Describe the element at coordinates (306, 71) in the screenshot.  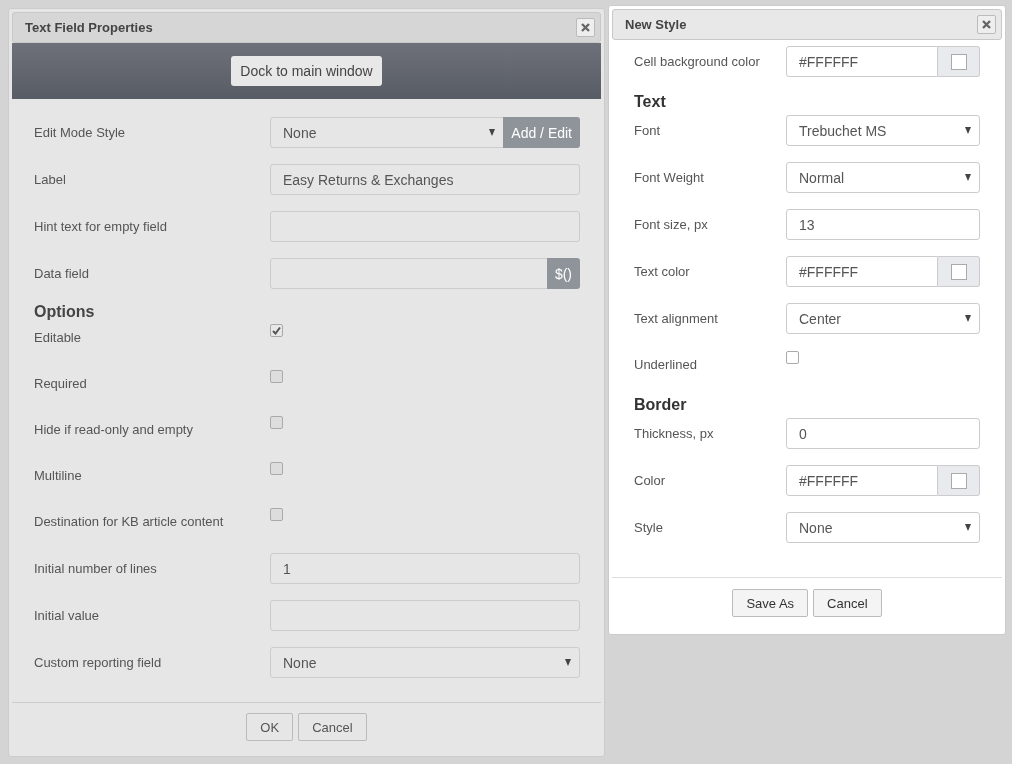
I see `dock-button: Dock to main window` at that location.